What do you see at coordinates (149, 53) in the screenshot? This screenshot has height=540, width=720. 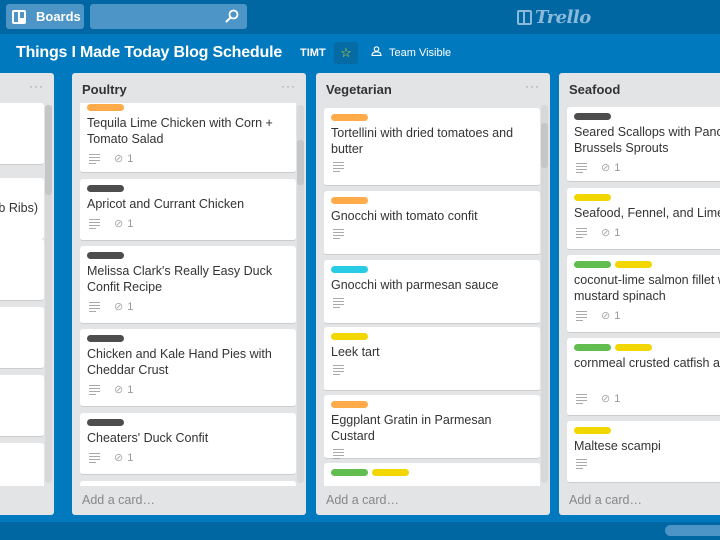 I see `board-title: Things I Made Today Blog Schedule` at bounding box center [149, 53].